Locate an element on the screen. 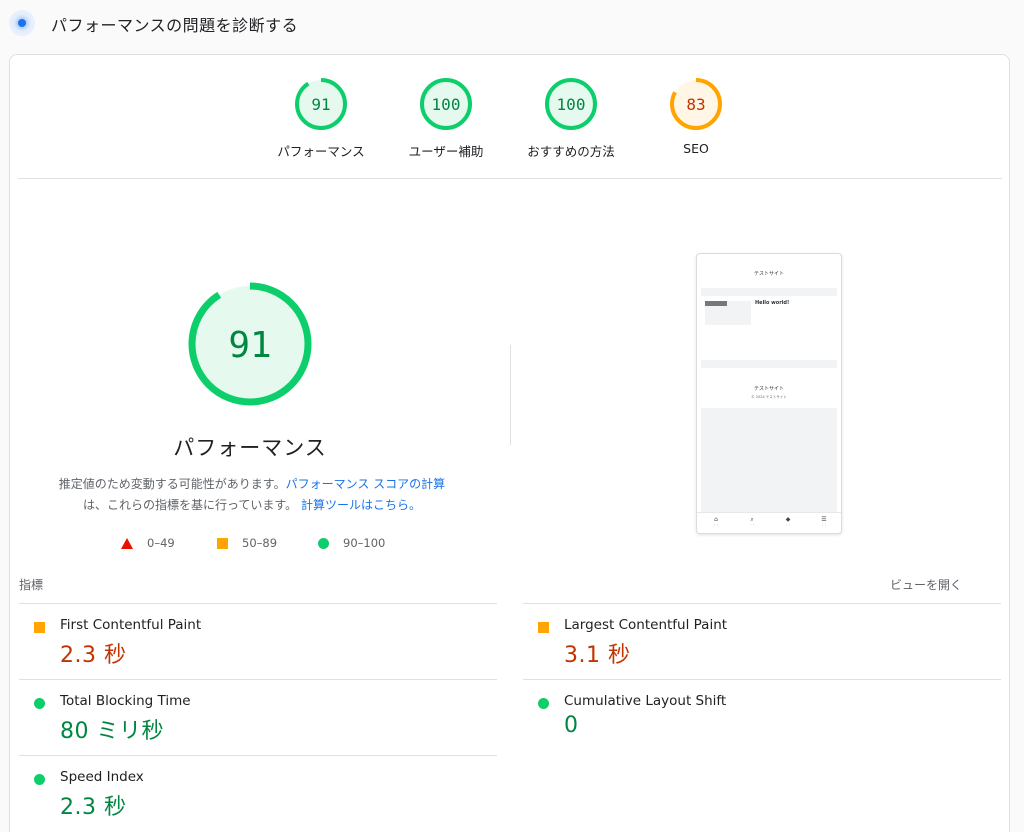 This screenshot has width=1024, height=832. metric-name: Total Blocking Time is located at coordinates (125, 701).